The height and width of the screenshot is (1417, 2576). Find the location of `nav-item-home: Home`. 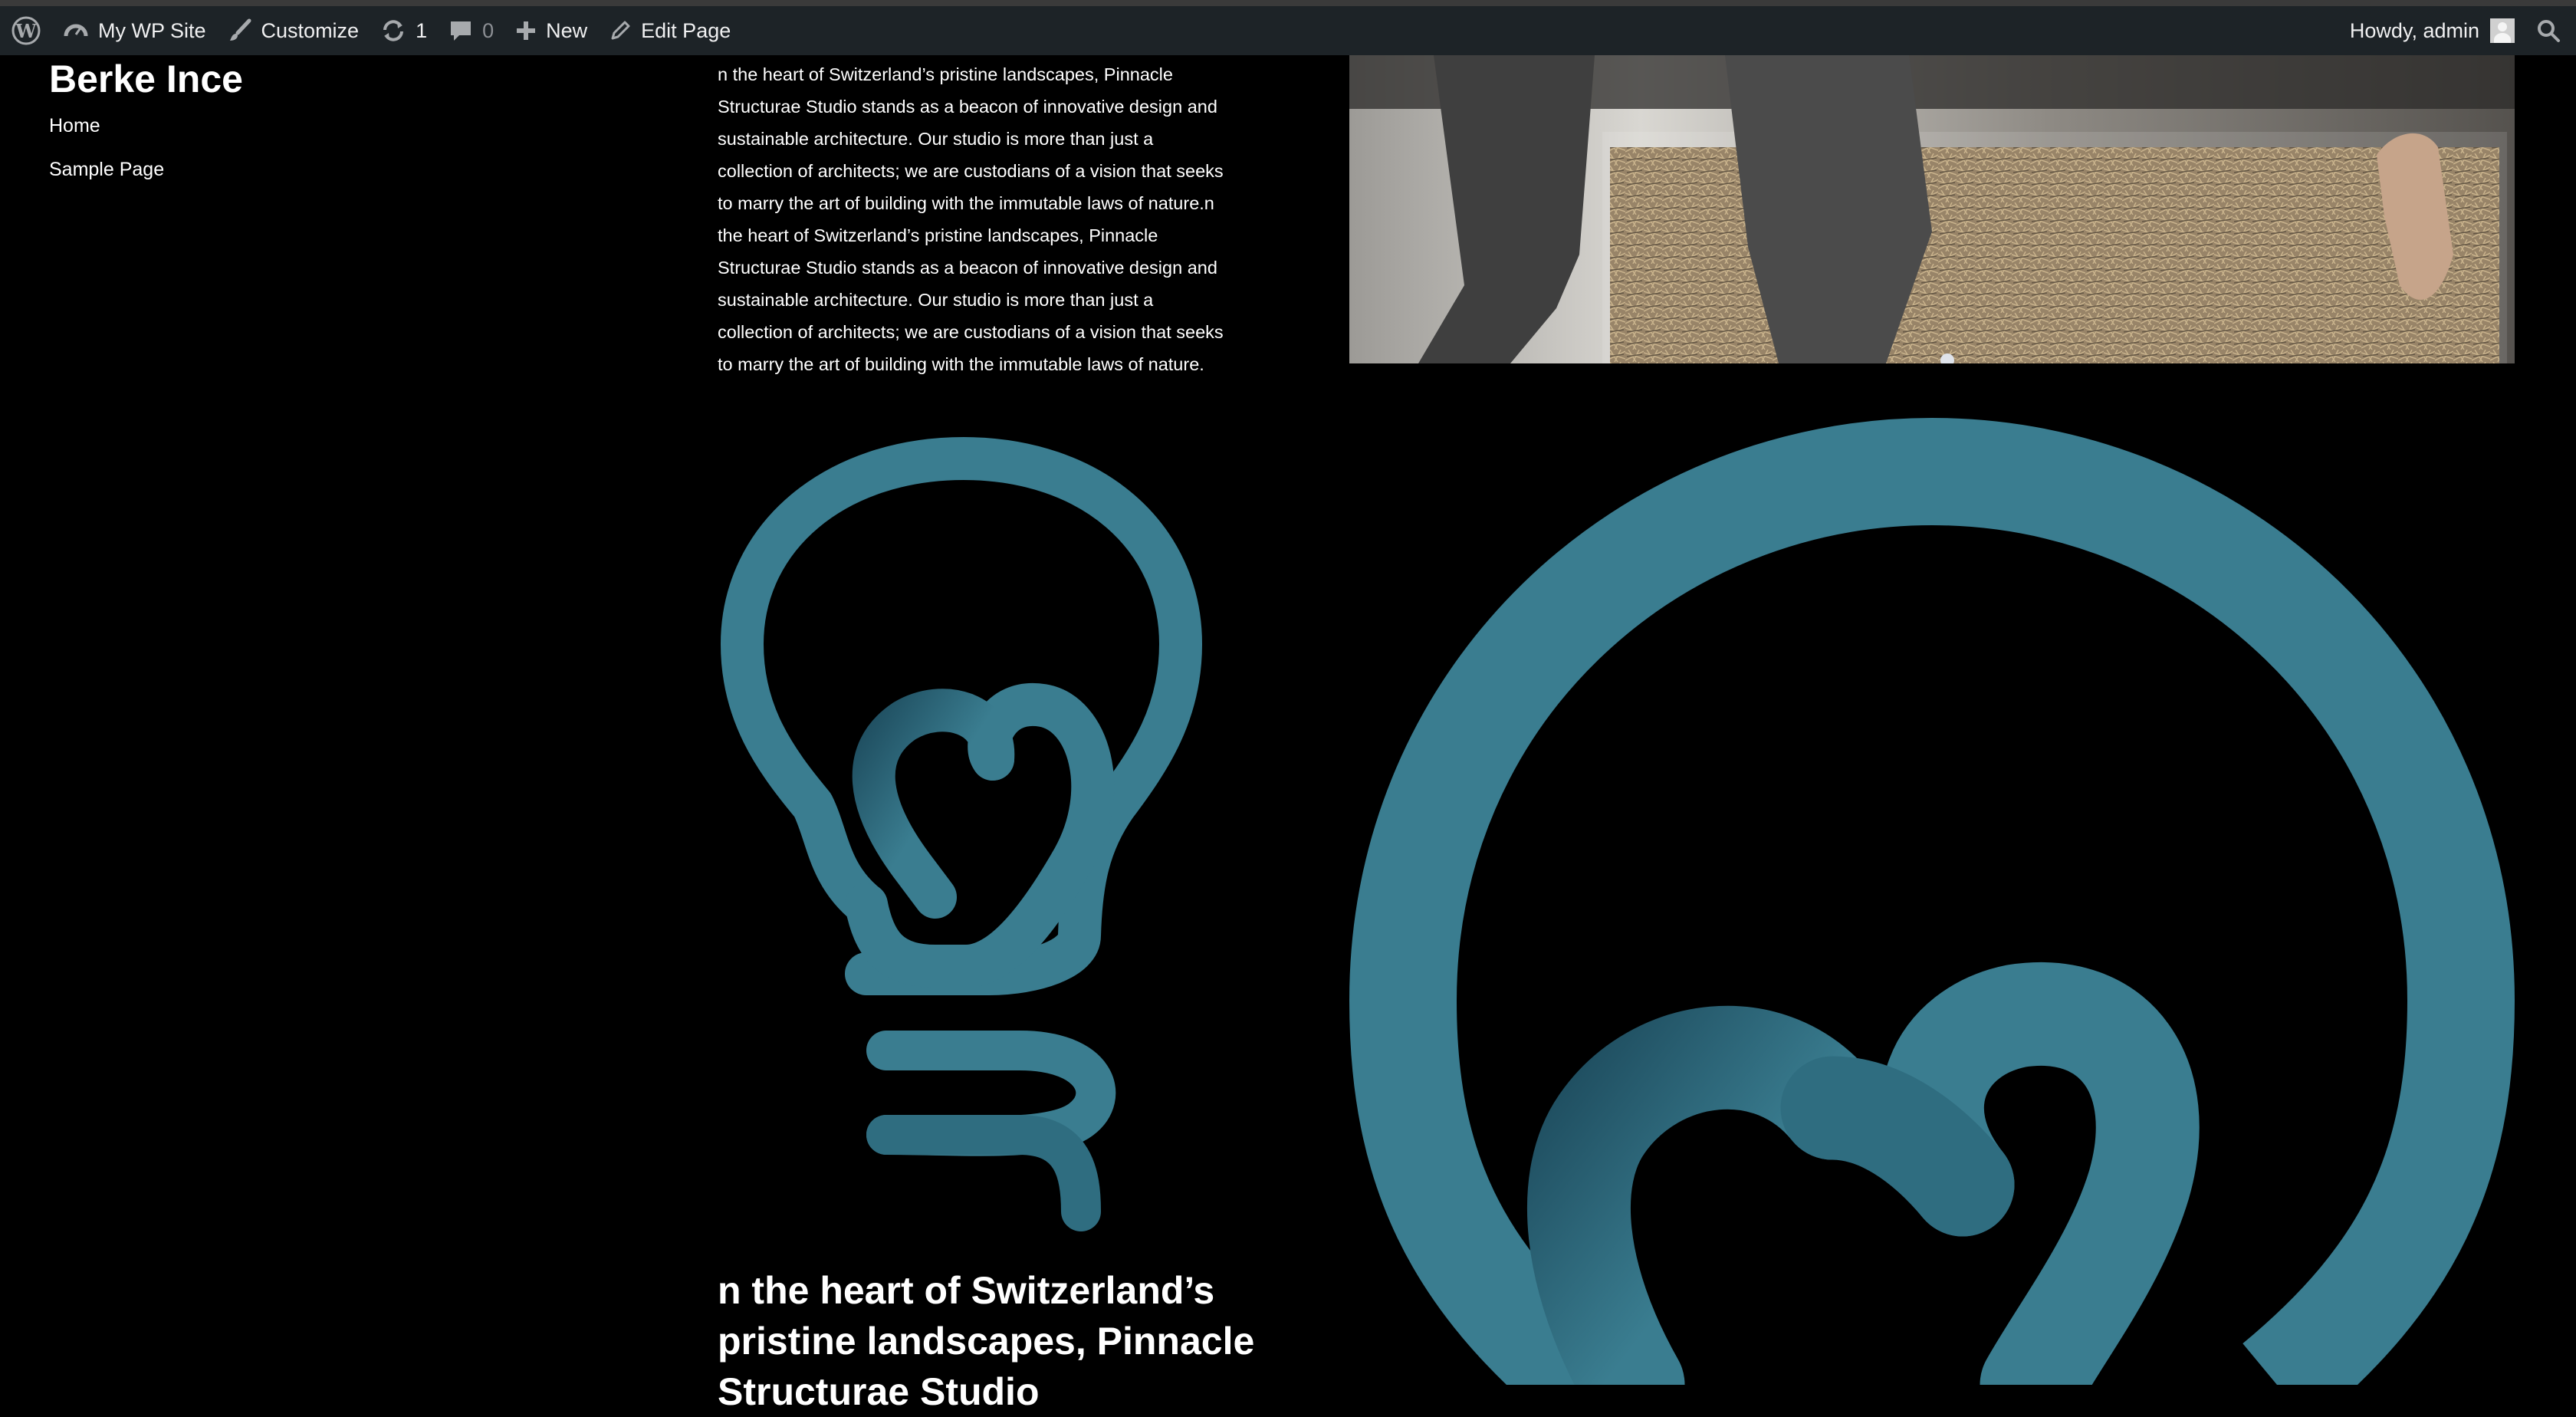

nav-item-home: Home is located at coordinates (107, 126).